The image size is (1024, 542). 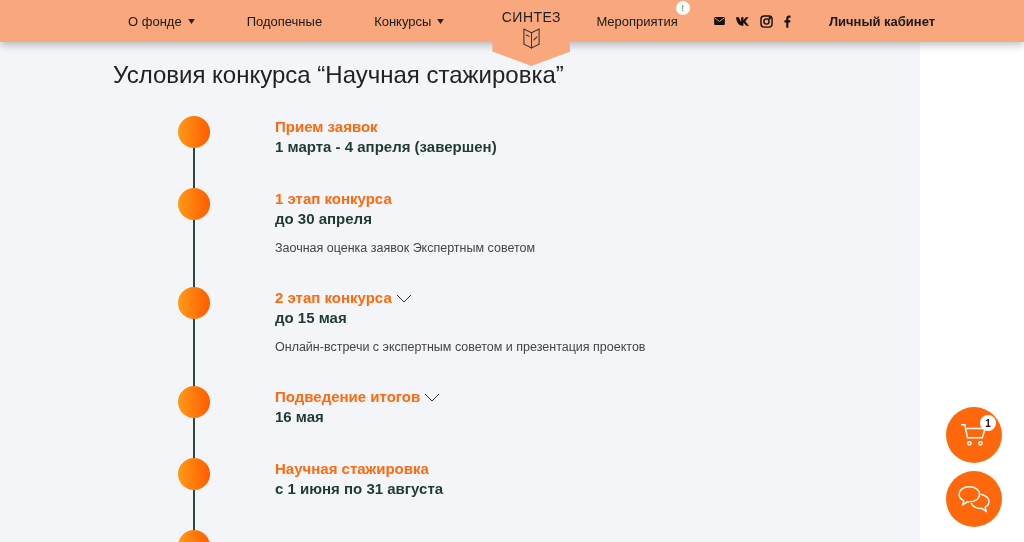 I want to click on vk-icon, so click(x=742, y=21).